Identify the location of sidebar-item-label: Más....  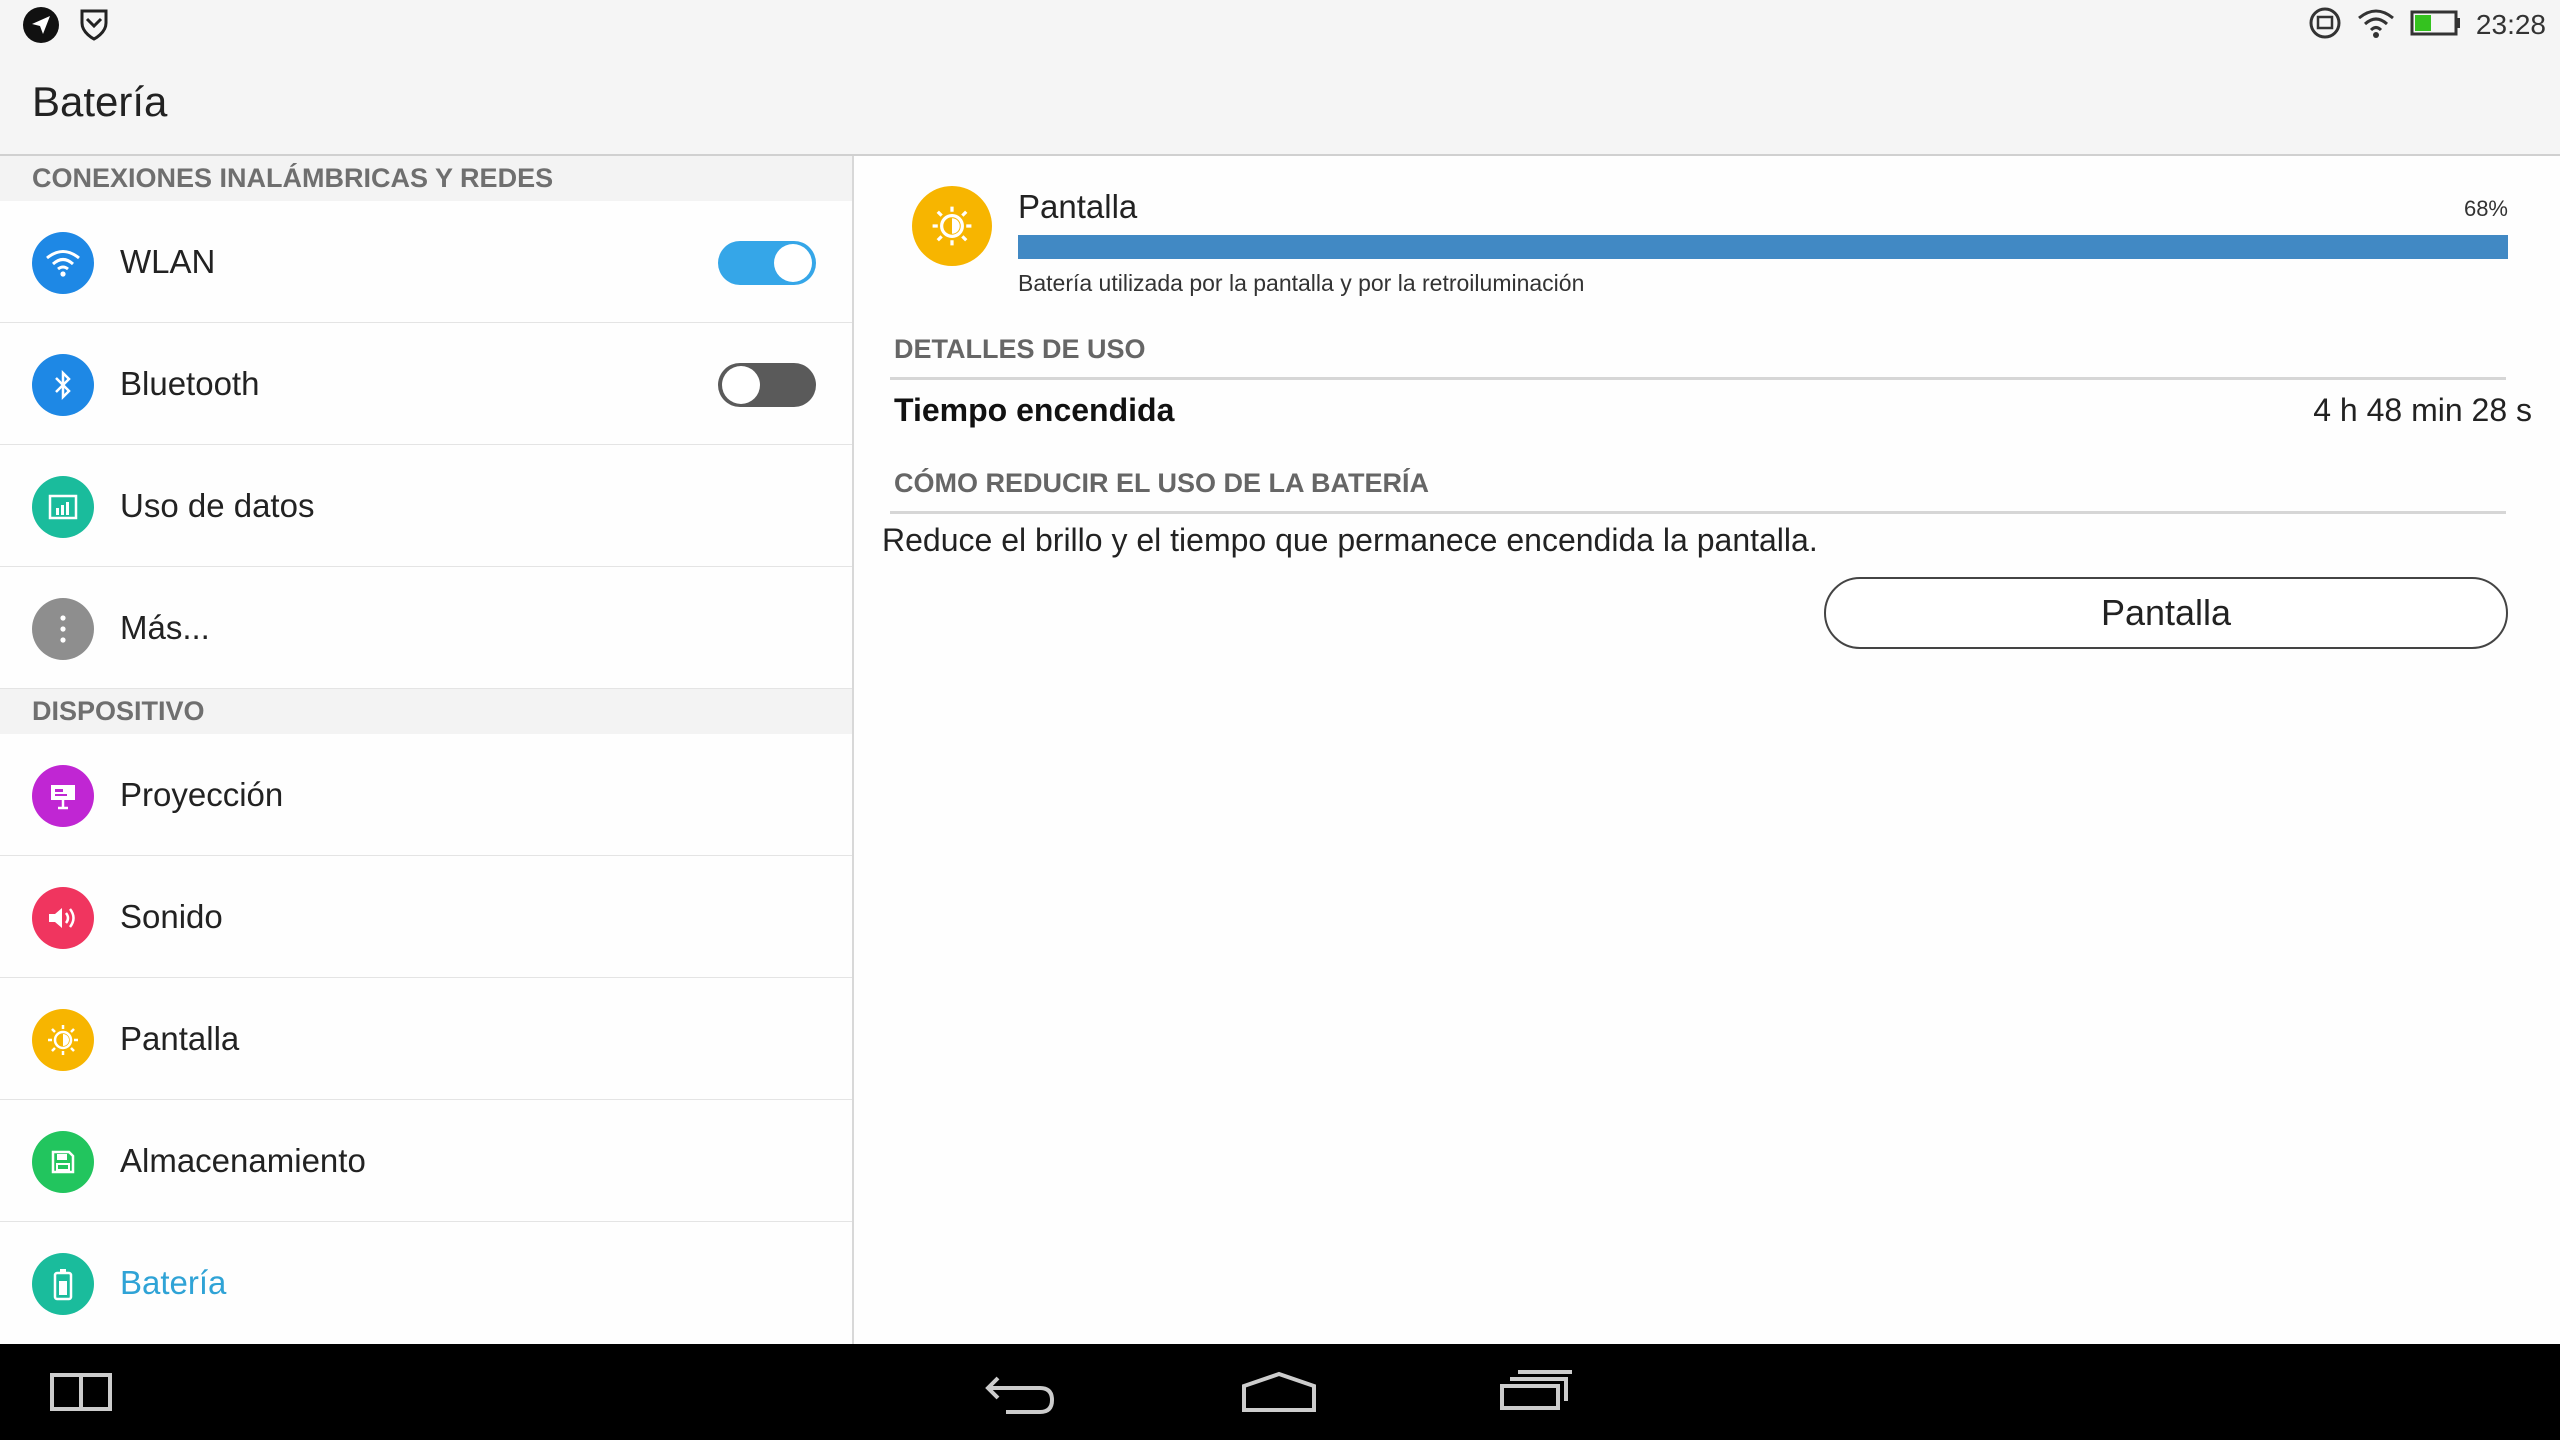
(165, 627).